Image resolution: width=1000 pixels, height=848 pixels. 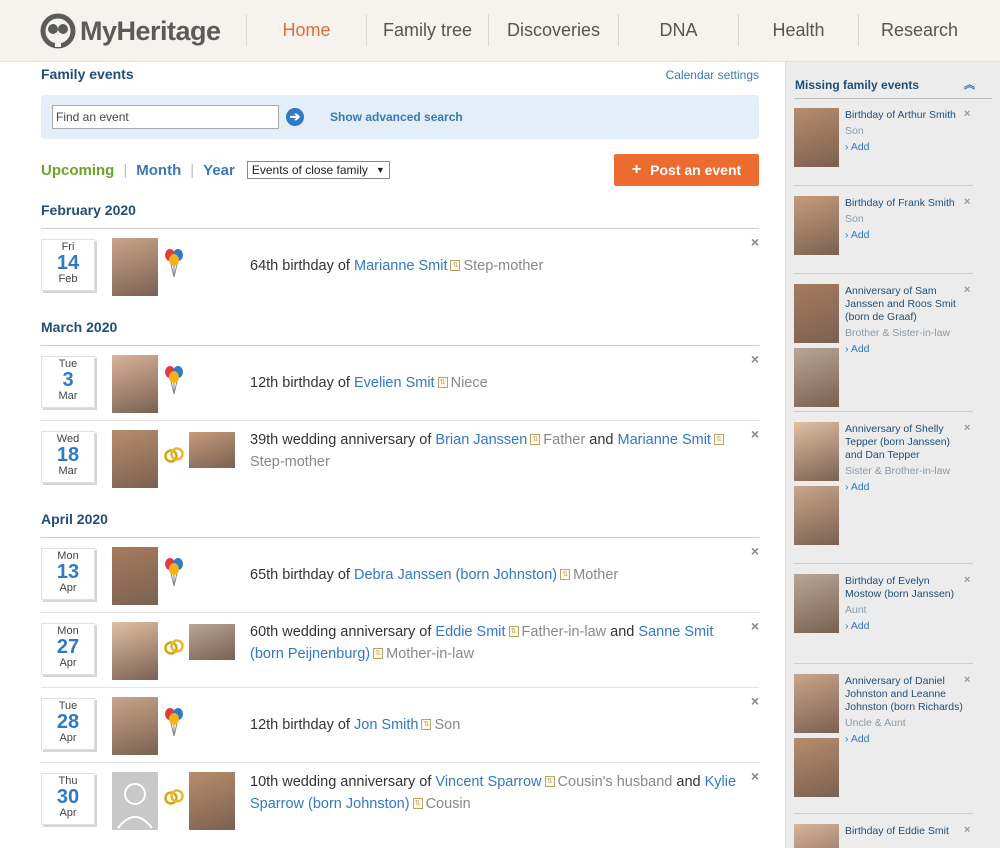 What do you see at coordinates (306, 30) in the screenshot?
I see `nav-item-home: Home` at bounding box center [306, 30].